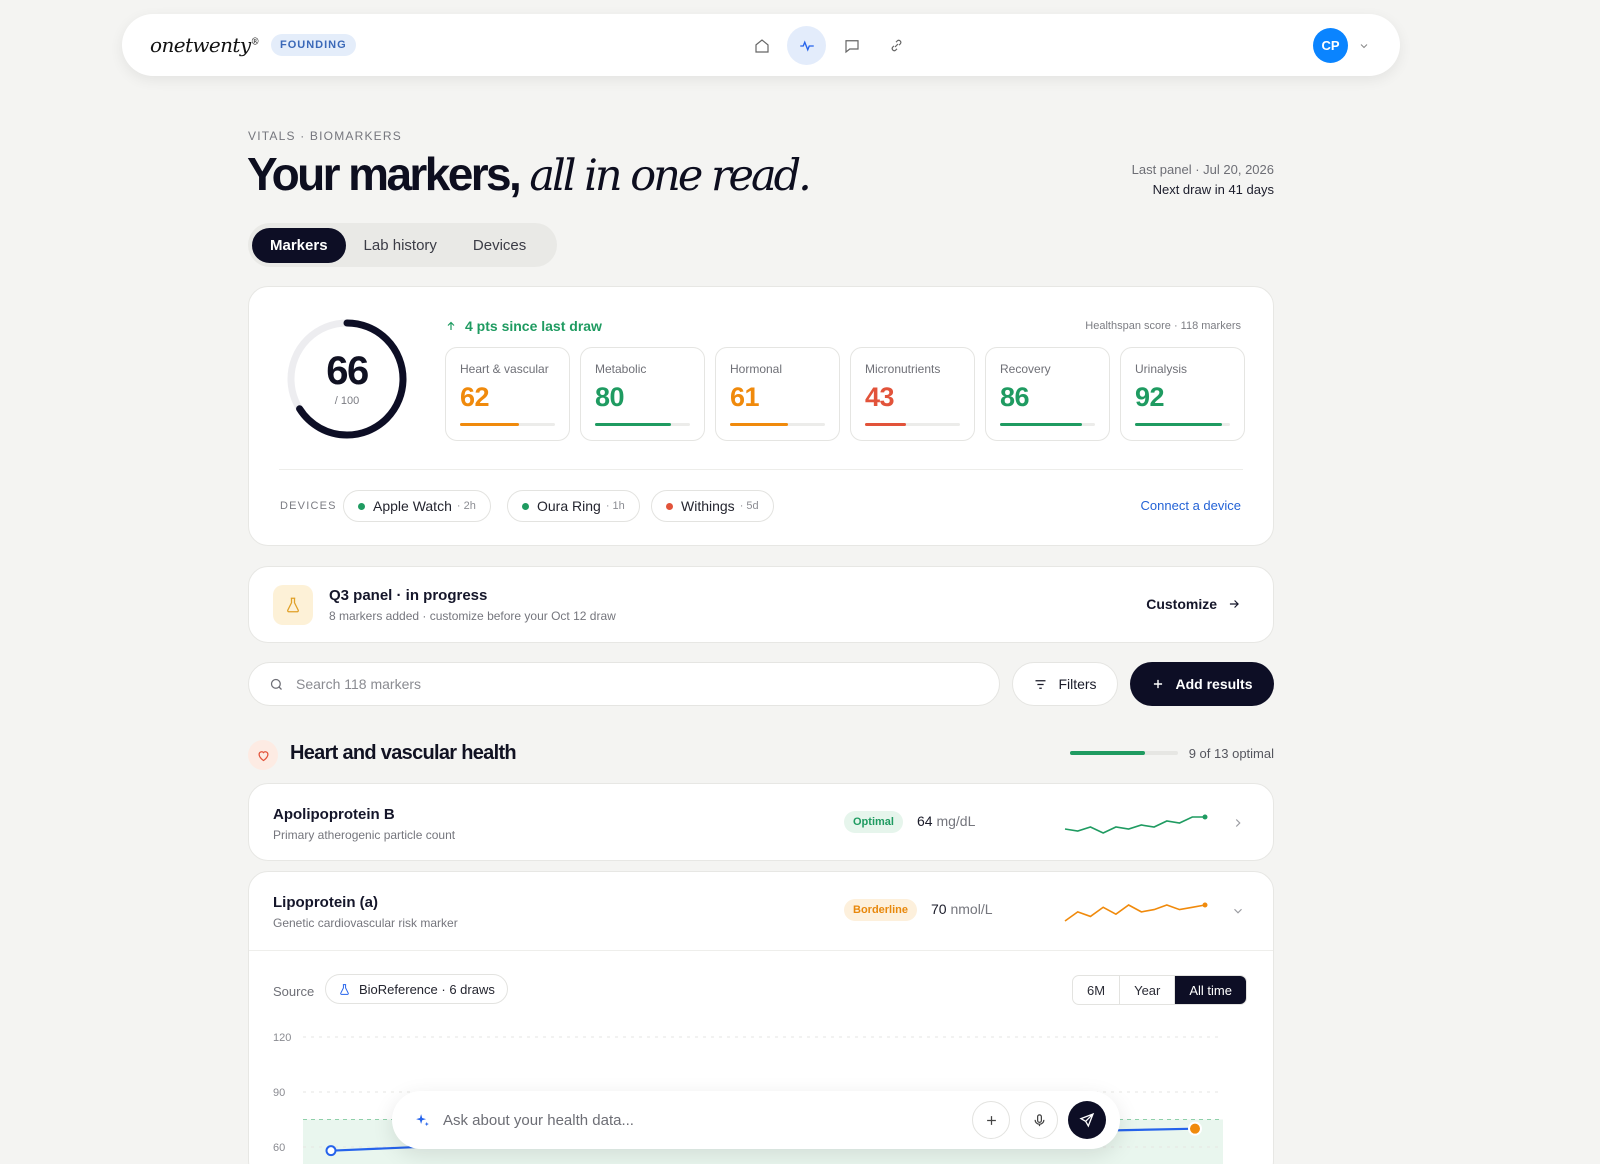 The image size is (1600, 1164). Describe the element at coordinates (263, 755) in the screenshot. I see `heart-icon` at that location.